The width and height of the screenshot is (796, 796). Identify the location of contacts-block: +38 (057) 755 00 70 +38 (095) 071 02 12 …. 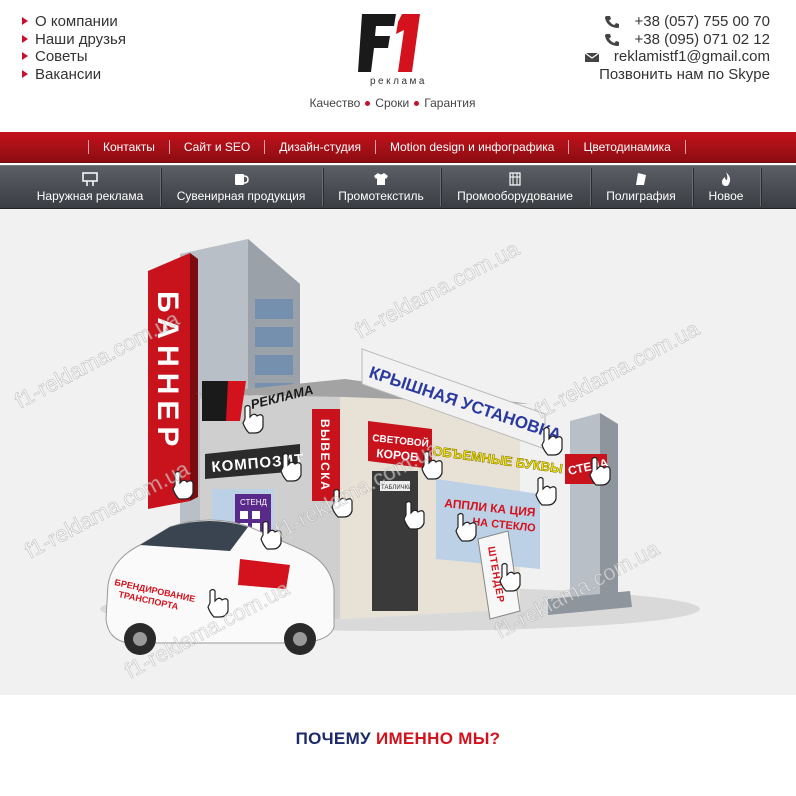
(677, 48).